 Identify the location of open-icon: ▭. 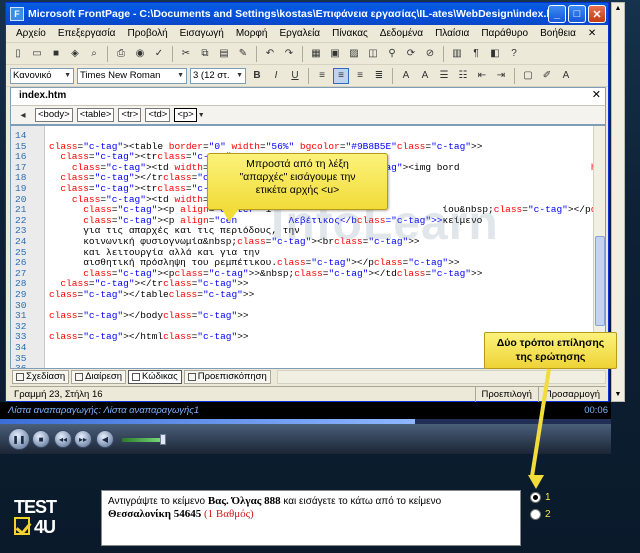
(37, 54).